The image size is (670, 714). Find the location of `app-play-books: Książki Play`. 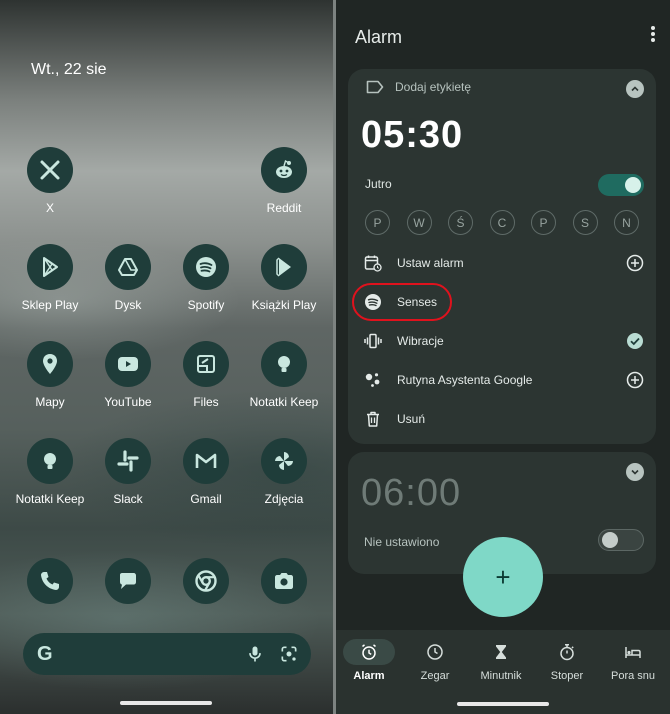

app-play-books: Książki Play is located at coordinates (284, 278).